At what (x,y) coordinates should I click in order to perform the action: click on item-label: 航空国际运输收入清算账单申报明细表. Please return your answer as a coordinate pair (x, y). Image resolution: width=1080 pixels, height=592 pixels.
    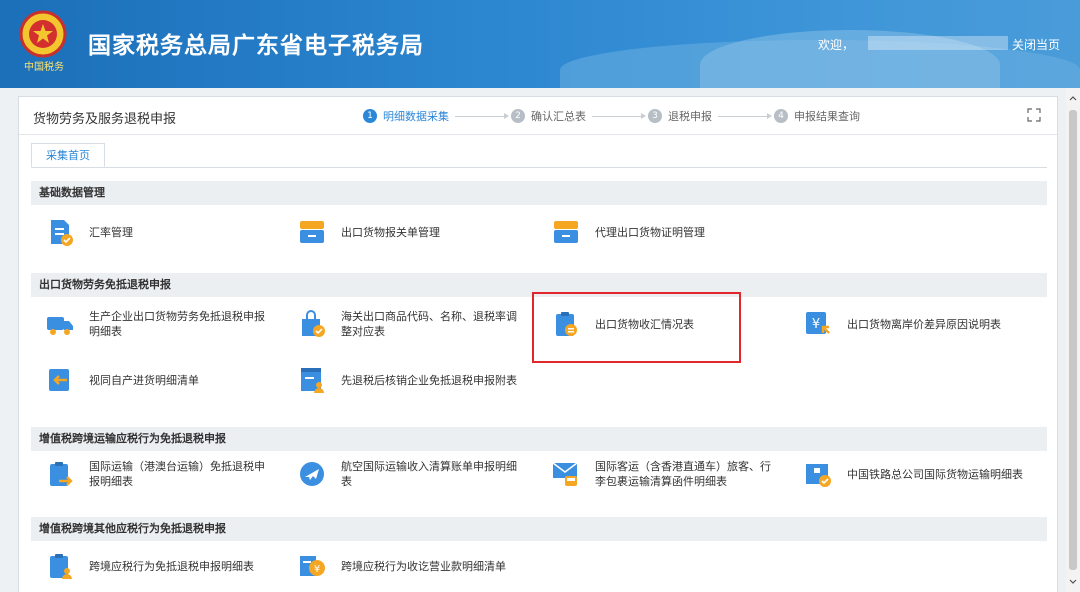
    Looking at the image, I should click on (429, 474).